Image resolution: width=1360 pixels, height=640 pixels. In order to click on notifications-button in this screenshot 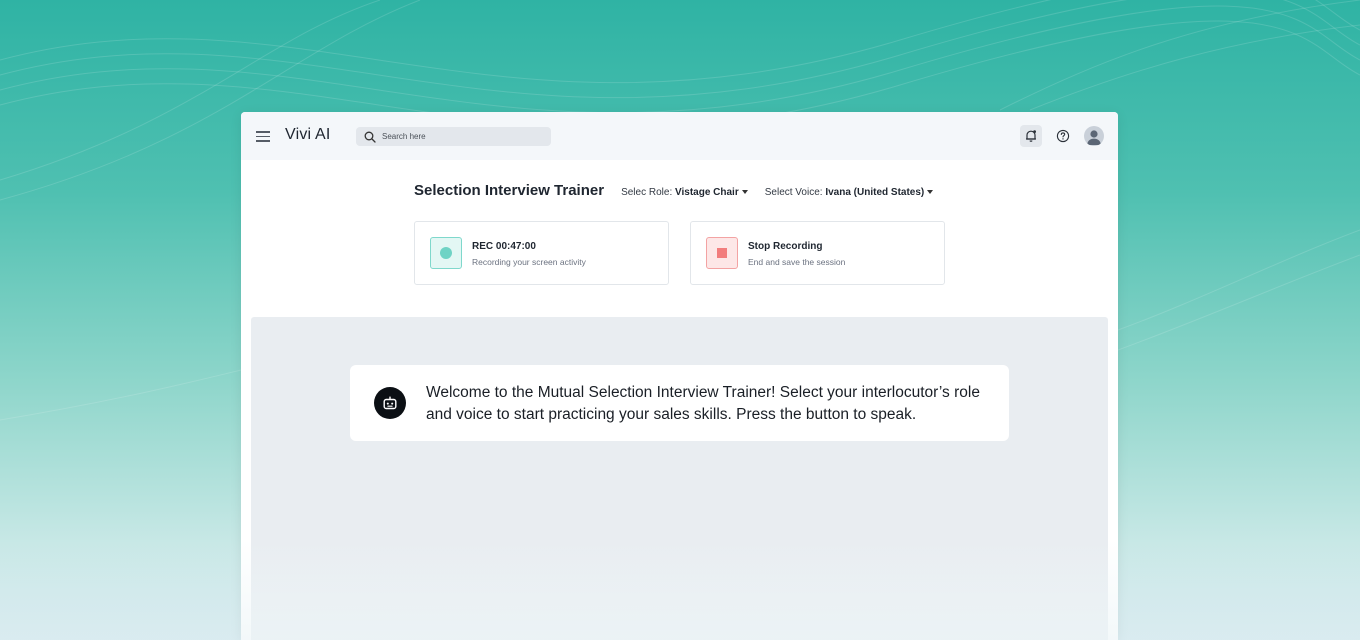, I will do `click(1031, 136)`.